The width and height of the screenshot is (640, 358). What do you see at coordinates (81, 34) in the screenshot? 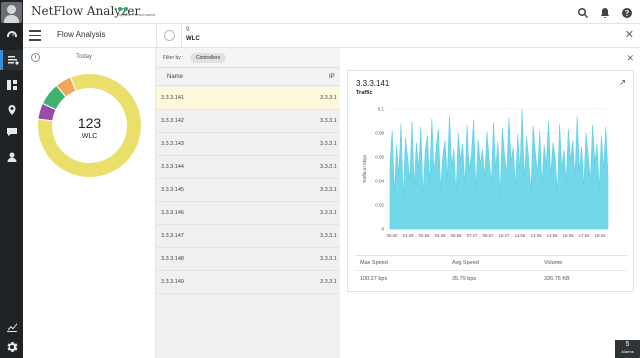
I see `section-title: Flow Analysis` at bounding box center [81, 34].